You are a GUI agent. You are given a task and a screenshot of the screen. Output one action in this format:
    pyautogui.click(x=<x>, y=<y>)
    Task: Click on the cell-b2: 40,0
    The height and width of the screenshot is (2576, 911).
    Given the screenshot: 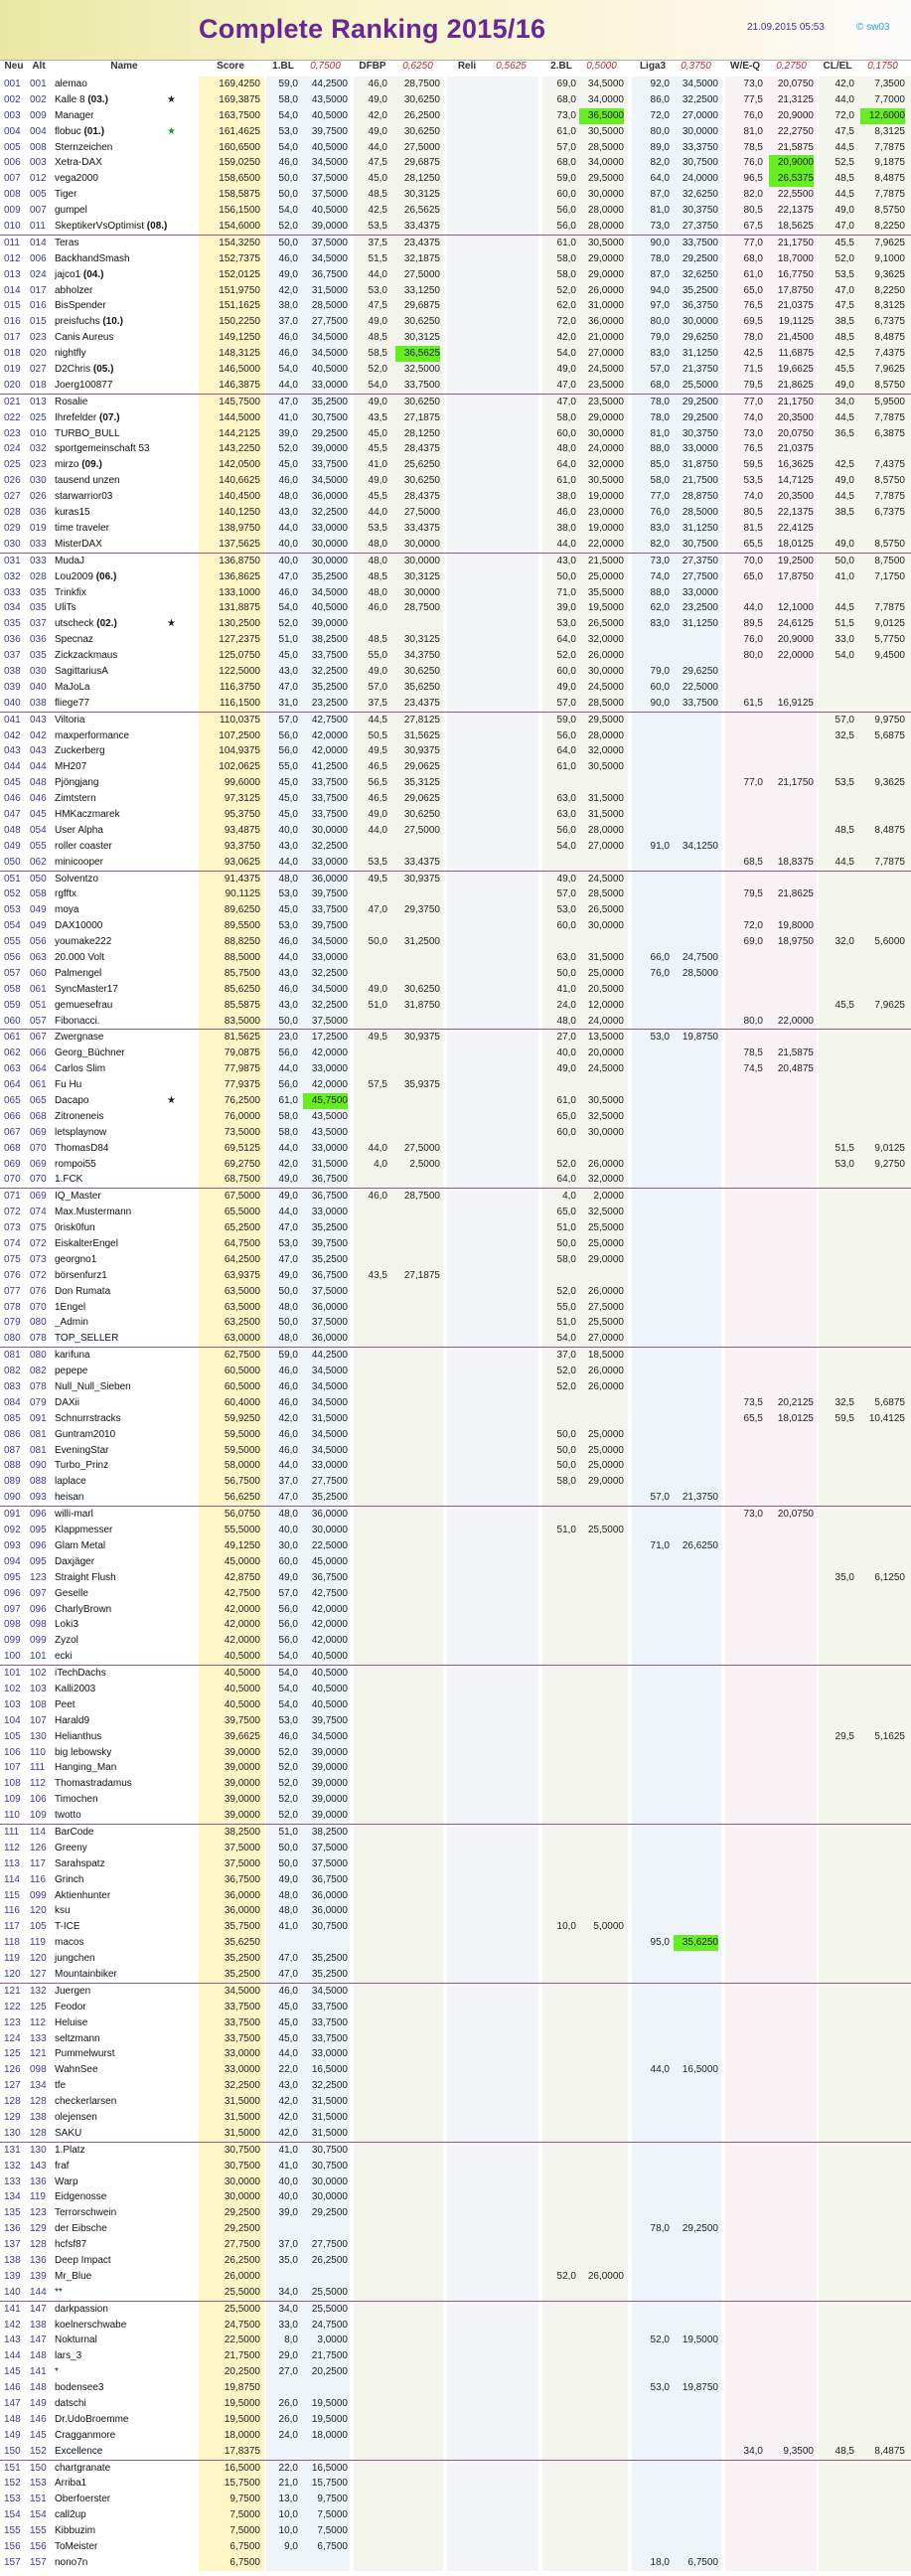 What is the action you would take?
    pyautogui.click(x=562, y=1053)
    